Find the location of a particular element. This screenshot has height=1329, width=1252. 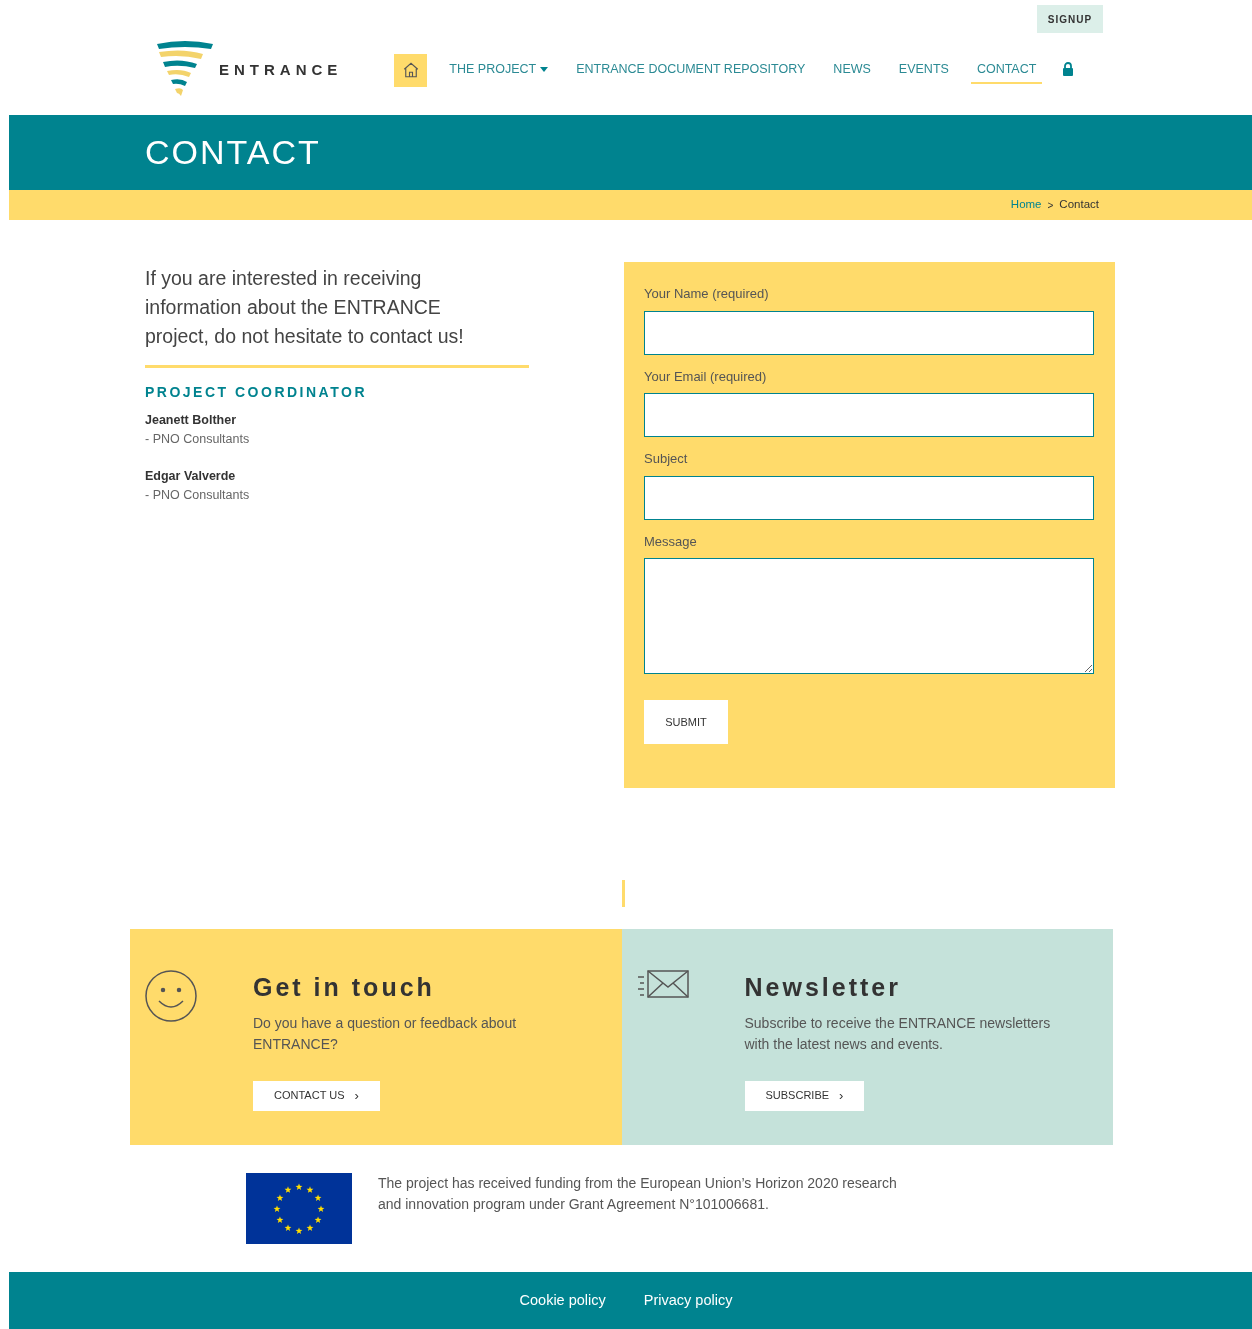

envelope-icon is located at coordinates (662, 984).